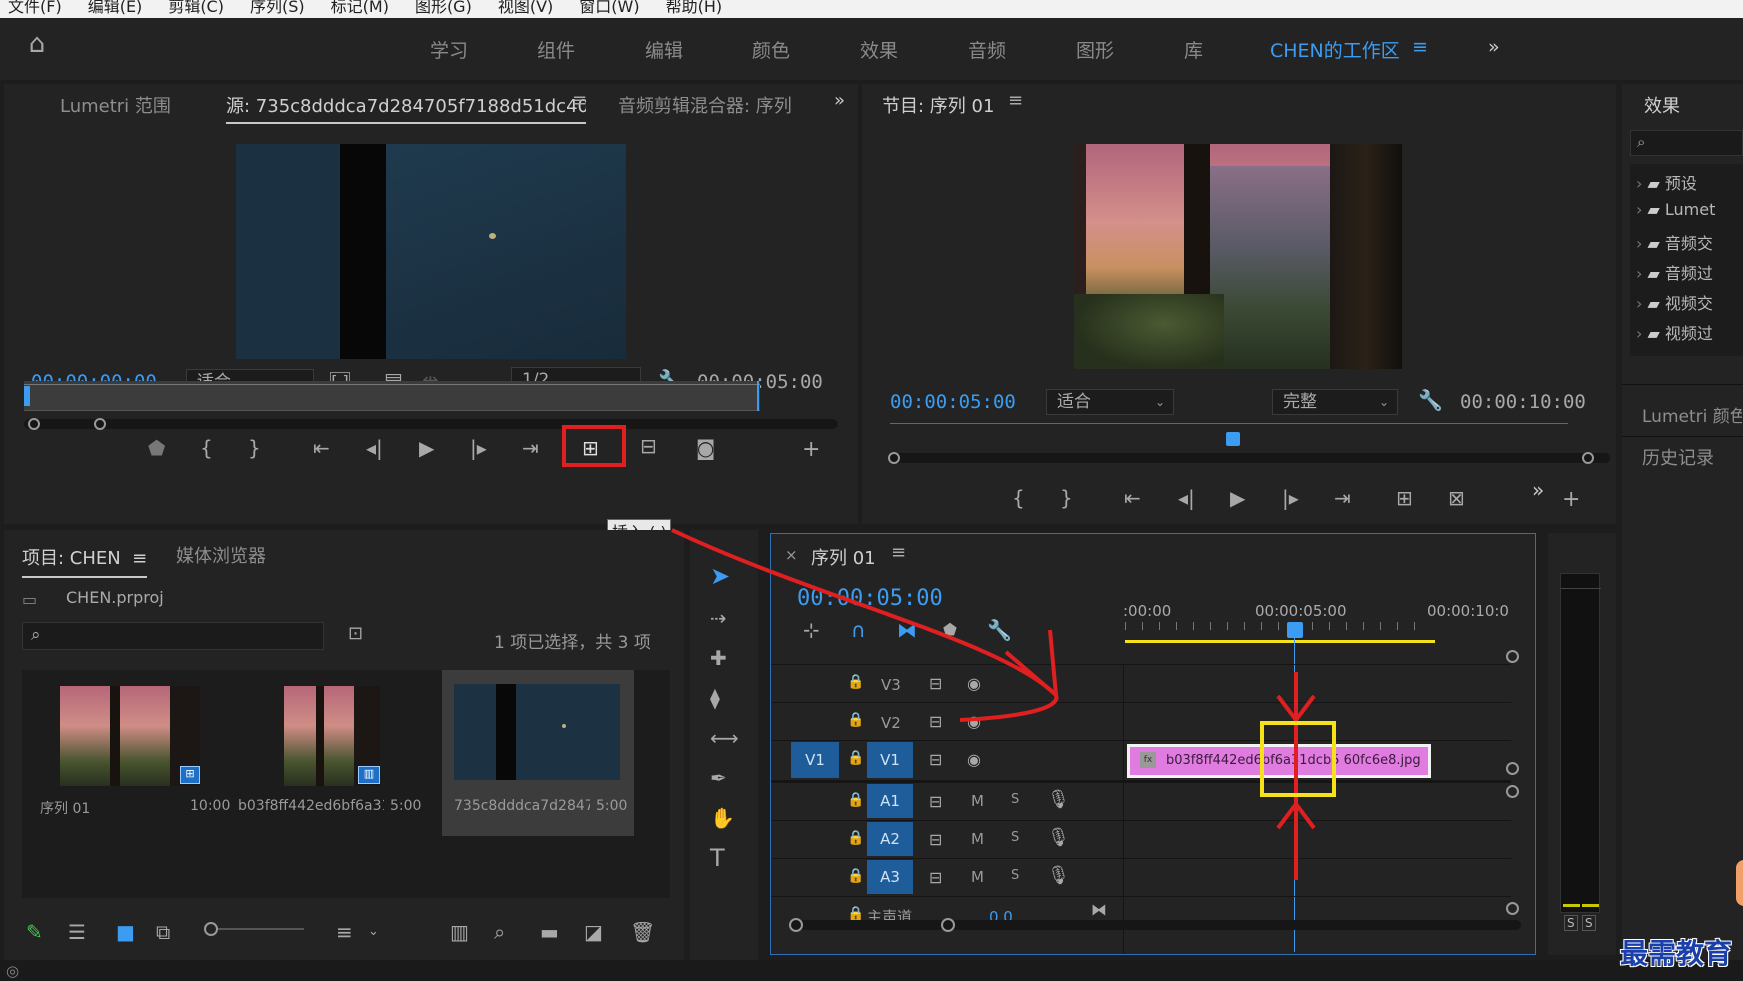 The height and width of the screenshot is (981, 1743). I want to click on cc-icon: ◎, so click(12, 971).